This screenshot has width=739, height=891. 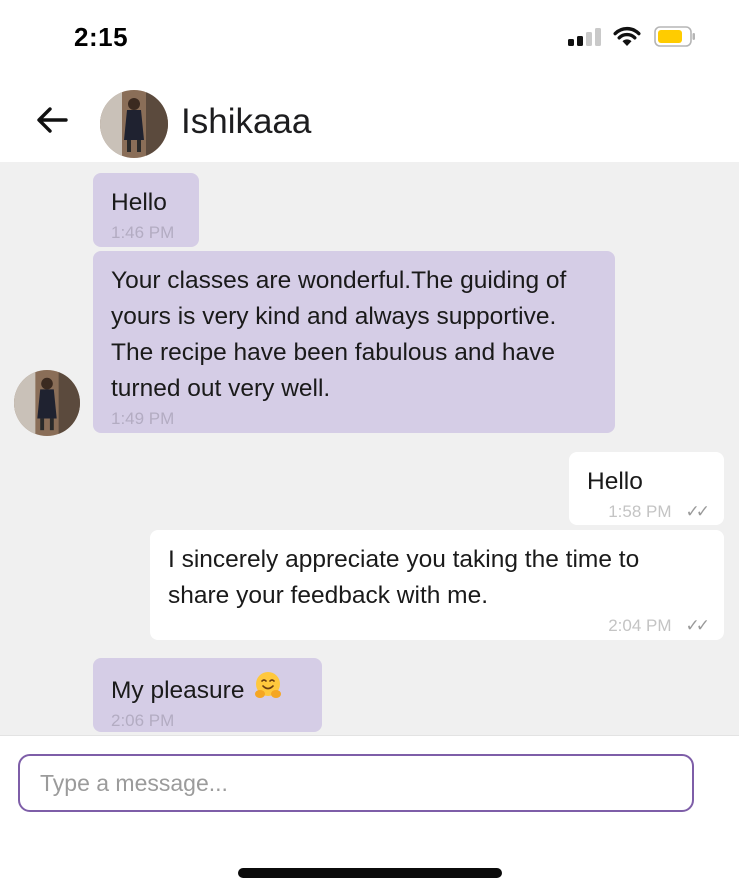 What do you see at coordinates (369, 35) in the screenshot?
I see `status-bar: 2:15` at bounding box center [369, 35].